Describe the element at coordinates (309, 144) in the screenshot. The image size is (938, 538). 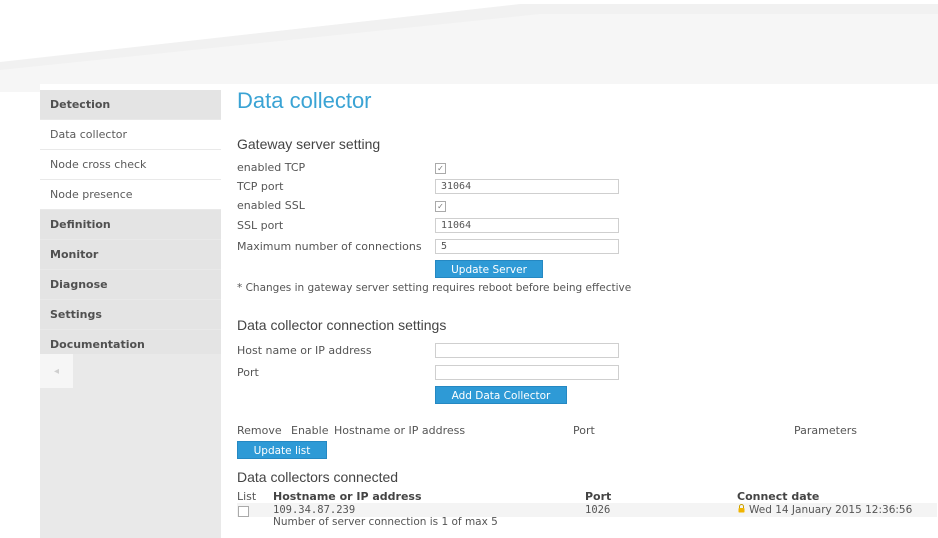
I see `gateway-heading: Gateway server setting` at that location.